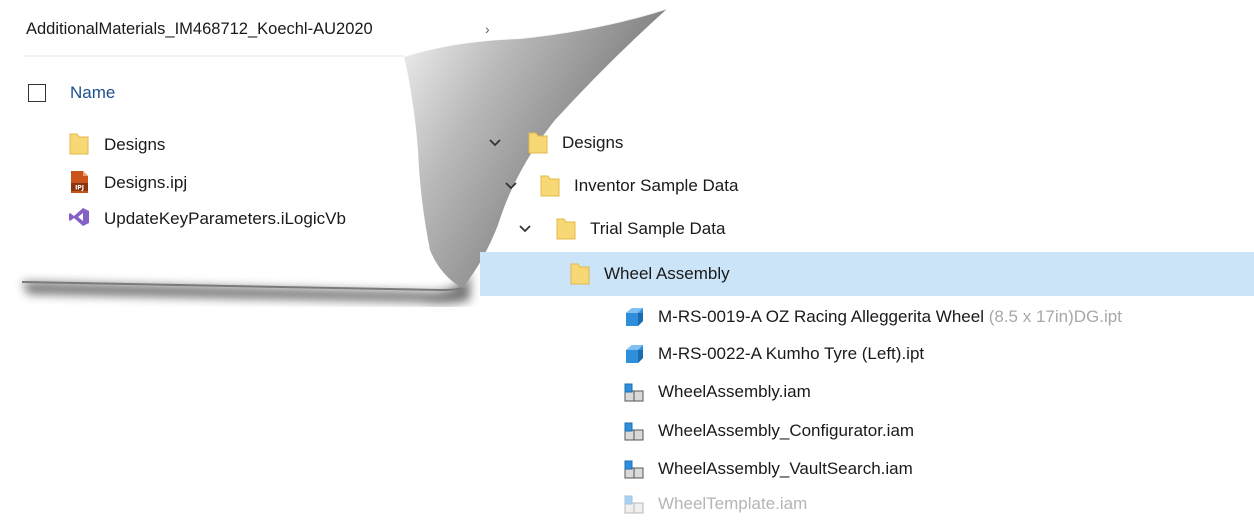  What do you see at coordinates (733, 503) in the screenshot?
I see `tree-row-label: WheelTemplate.iam` at bounding box center [733, 503].